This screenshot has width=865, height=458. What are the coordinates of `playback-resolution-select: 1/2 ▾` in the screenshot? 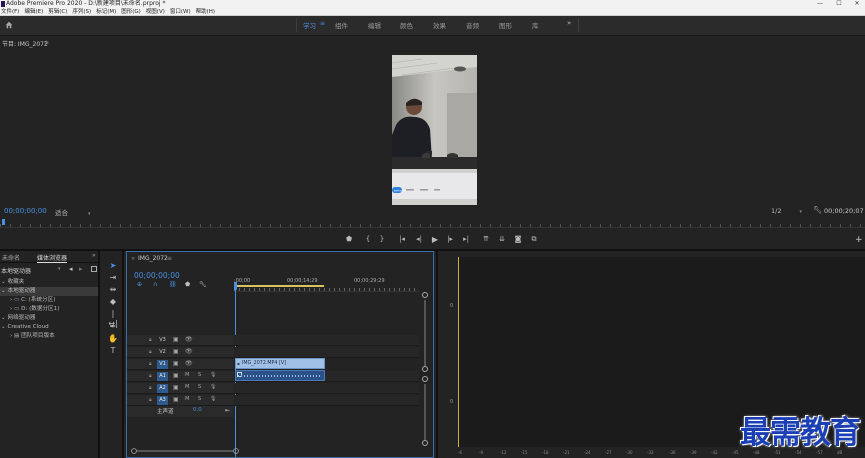 It's located at (786, 211).